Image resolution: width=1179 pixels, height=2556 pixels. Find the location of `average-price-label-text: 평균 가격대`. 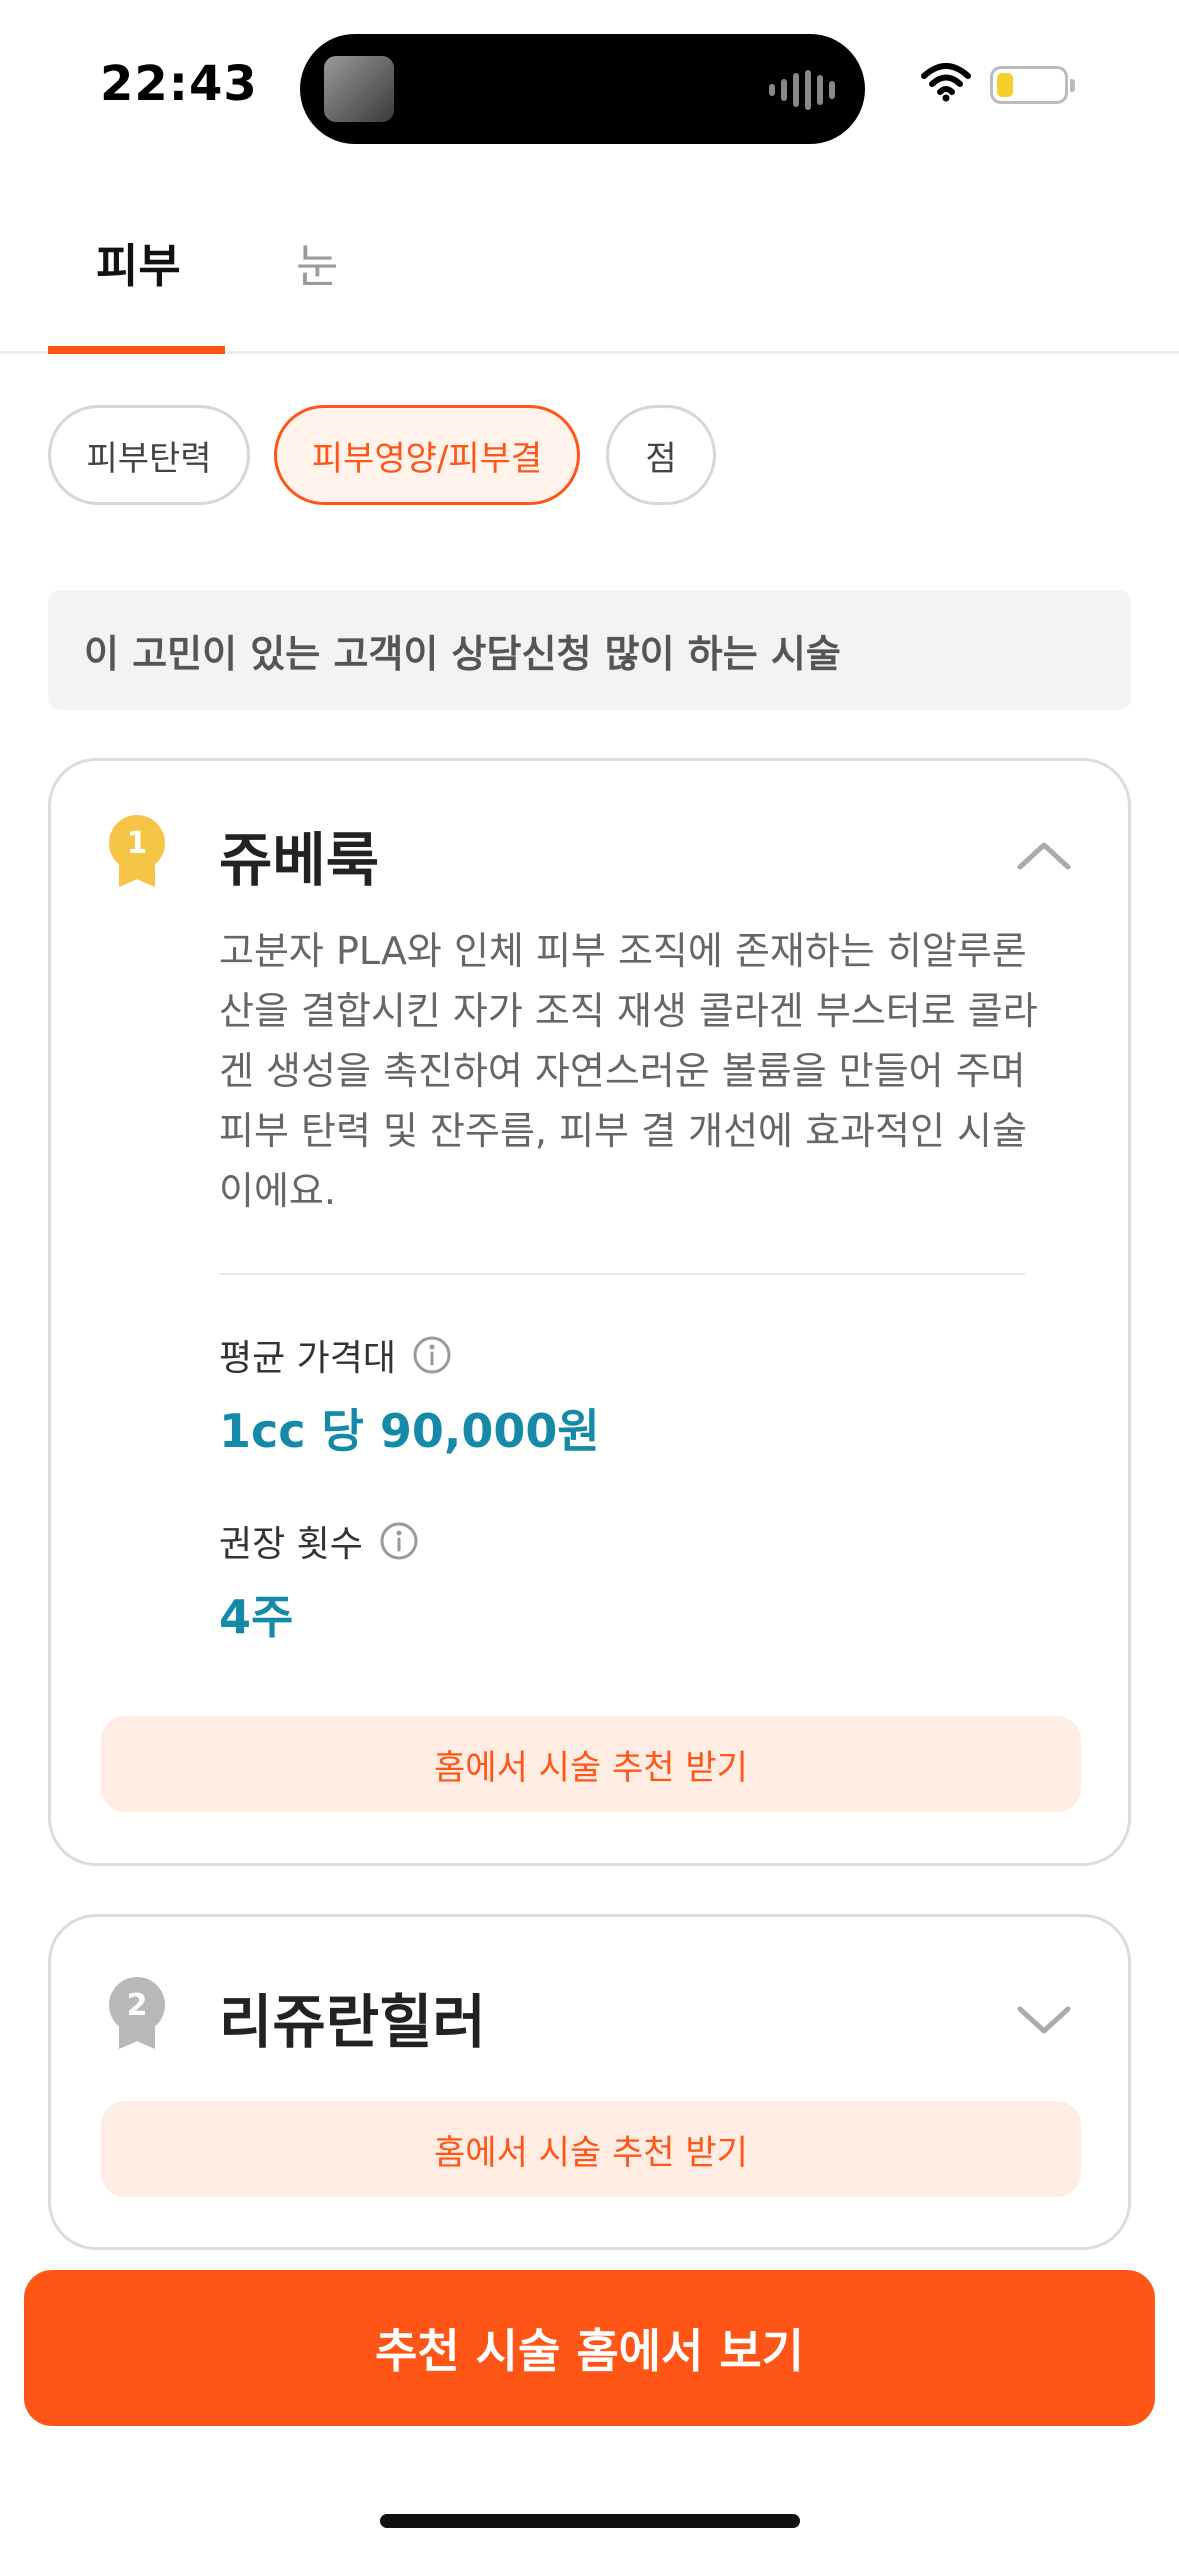

average-price-label-text: 평균 가격대 is located at coordinates (308, 1358).